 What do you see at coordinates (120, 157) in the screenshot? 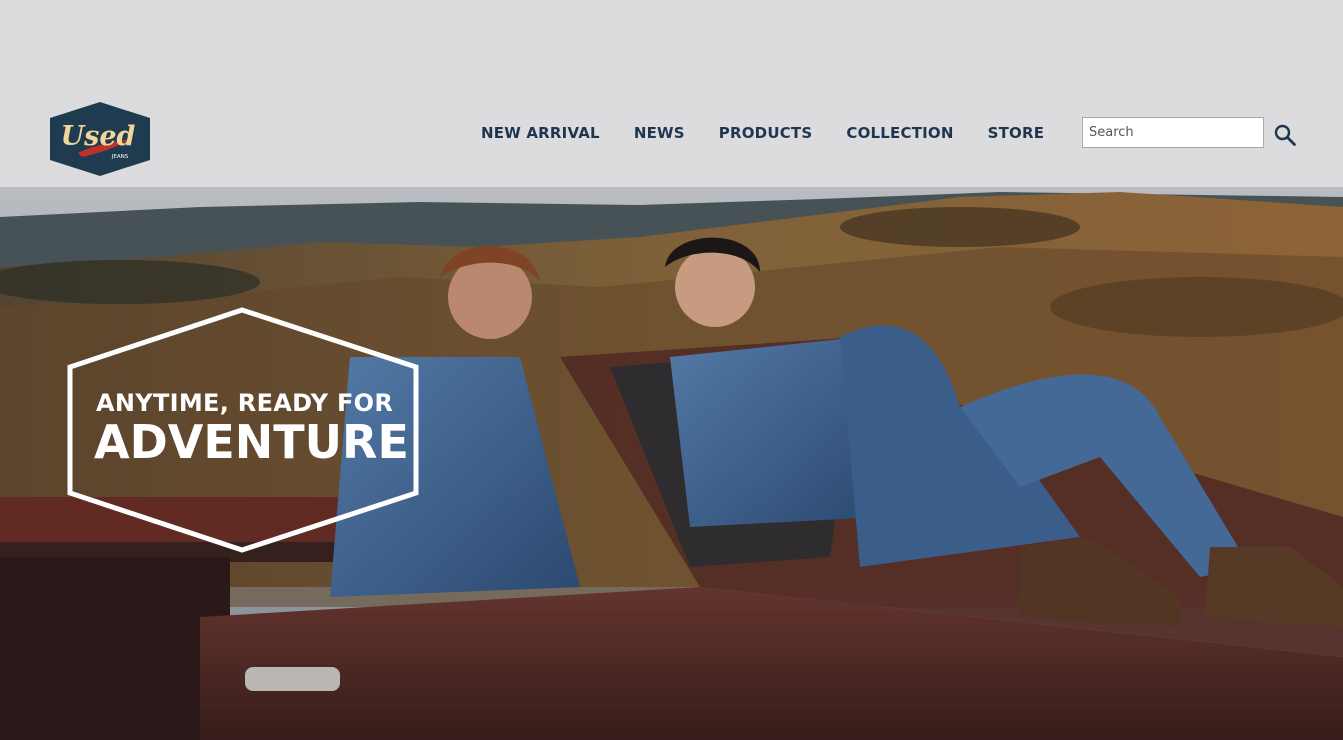
I see `logo-subtext: JEANS` at bounding box center [120, 157].